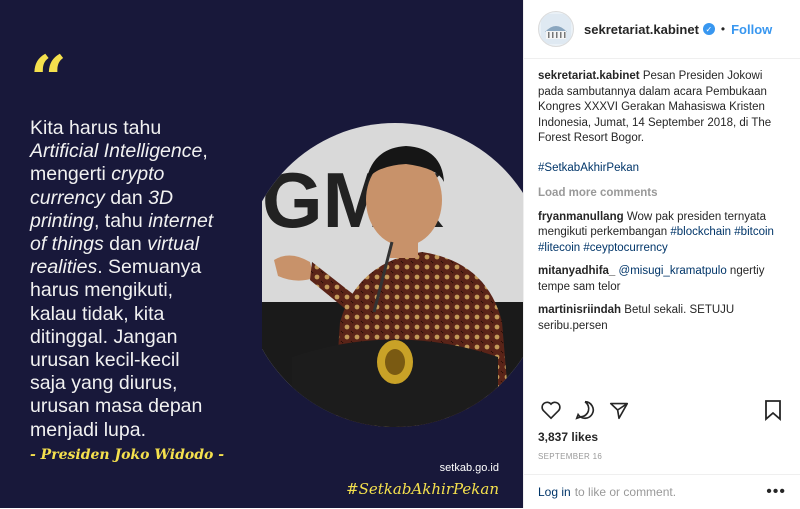 Image resolution: width=800 pixels, height=509 pixels. What do you see at coordinates (673, 271) in the screenshot?
I see `comment-link: @misugi_kramatpulo` at bounding box center [673, 271].